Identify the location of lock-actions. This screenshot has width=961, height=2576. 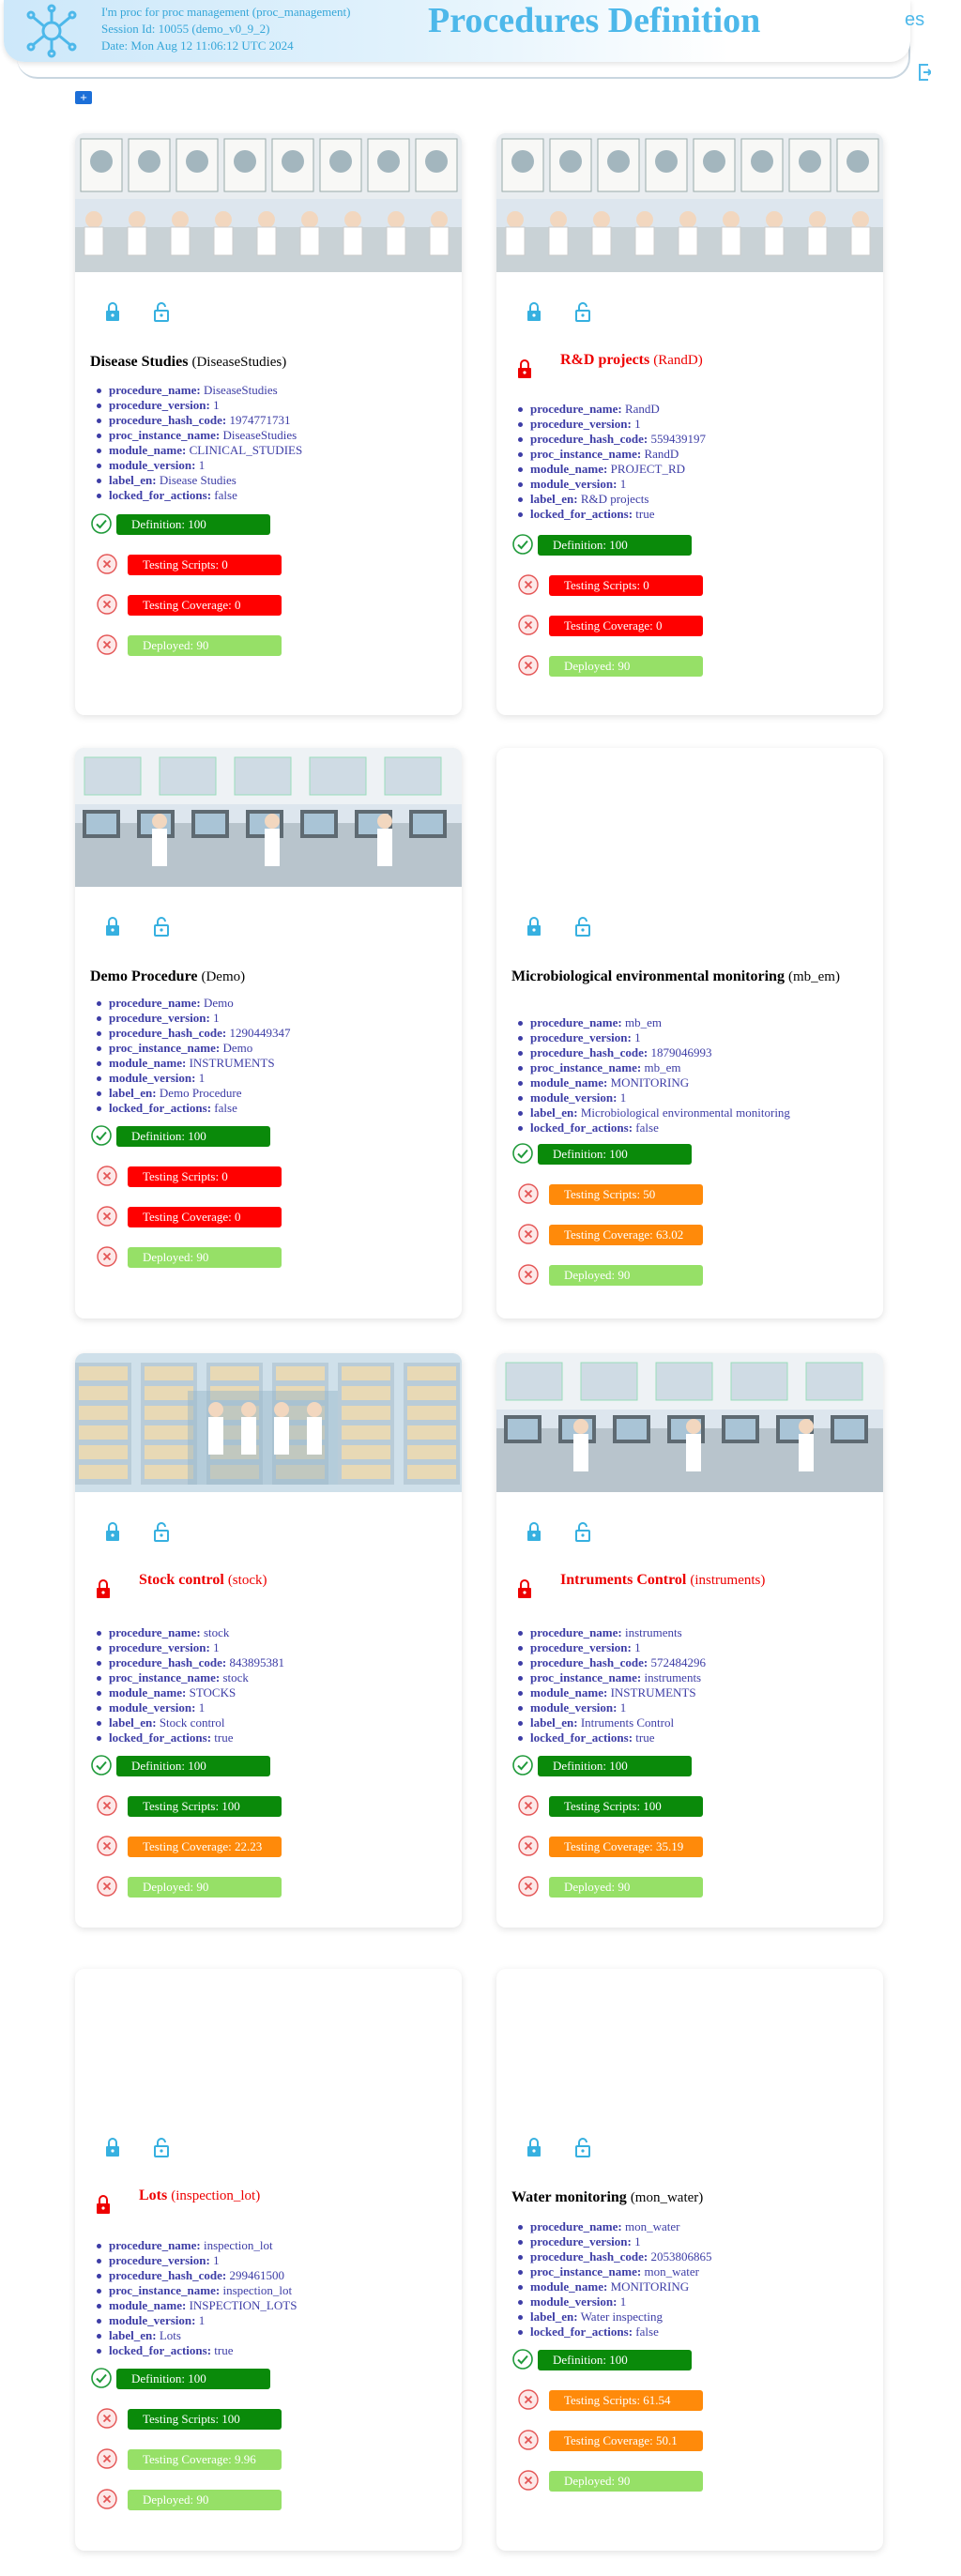
(558, 2147).